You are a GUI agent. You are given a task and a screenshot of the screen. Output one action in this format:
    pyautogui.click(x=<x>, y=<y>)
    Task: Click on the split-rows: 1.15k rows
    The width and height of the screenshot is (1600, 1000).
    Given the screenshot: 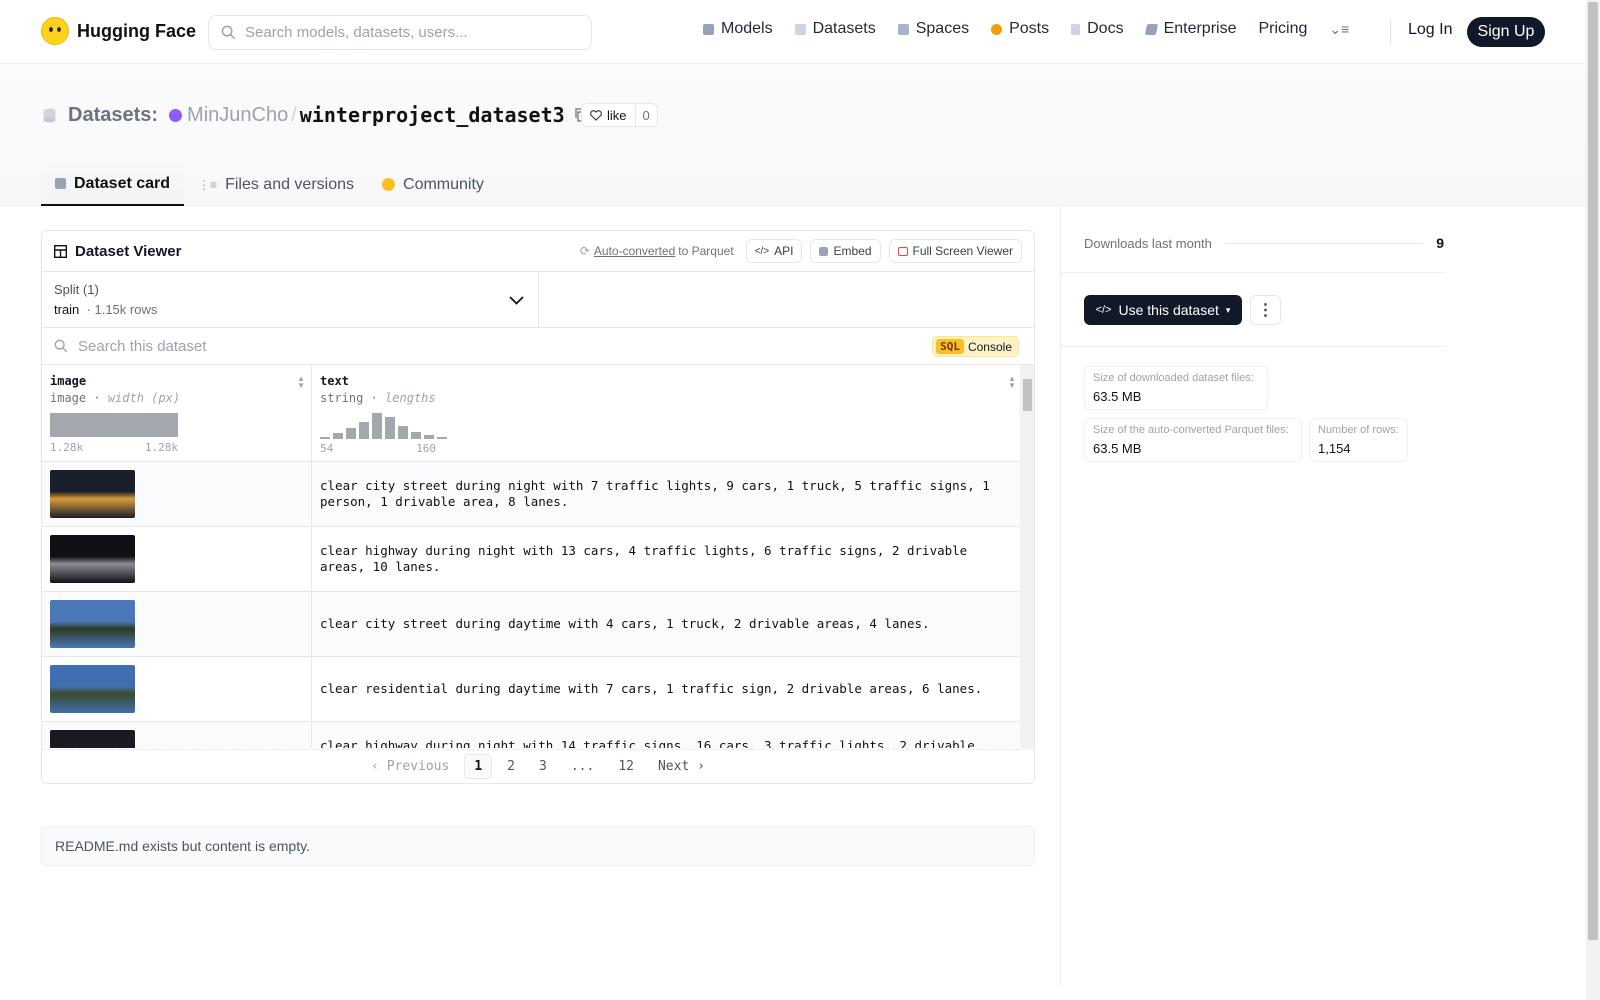 What is the action you would take?
    pyautogui.click(x=126, y=309)
    